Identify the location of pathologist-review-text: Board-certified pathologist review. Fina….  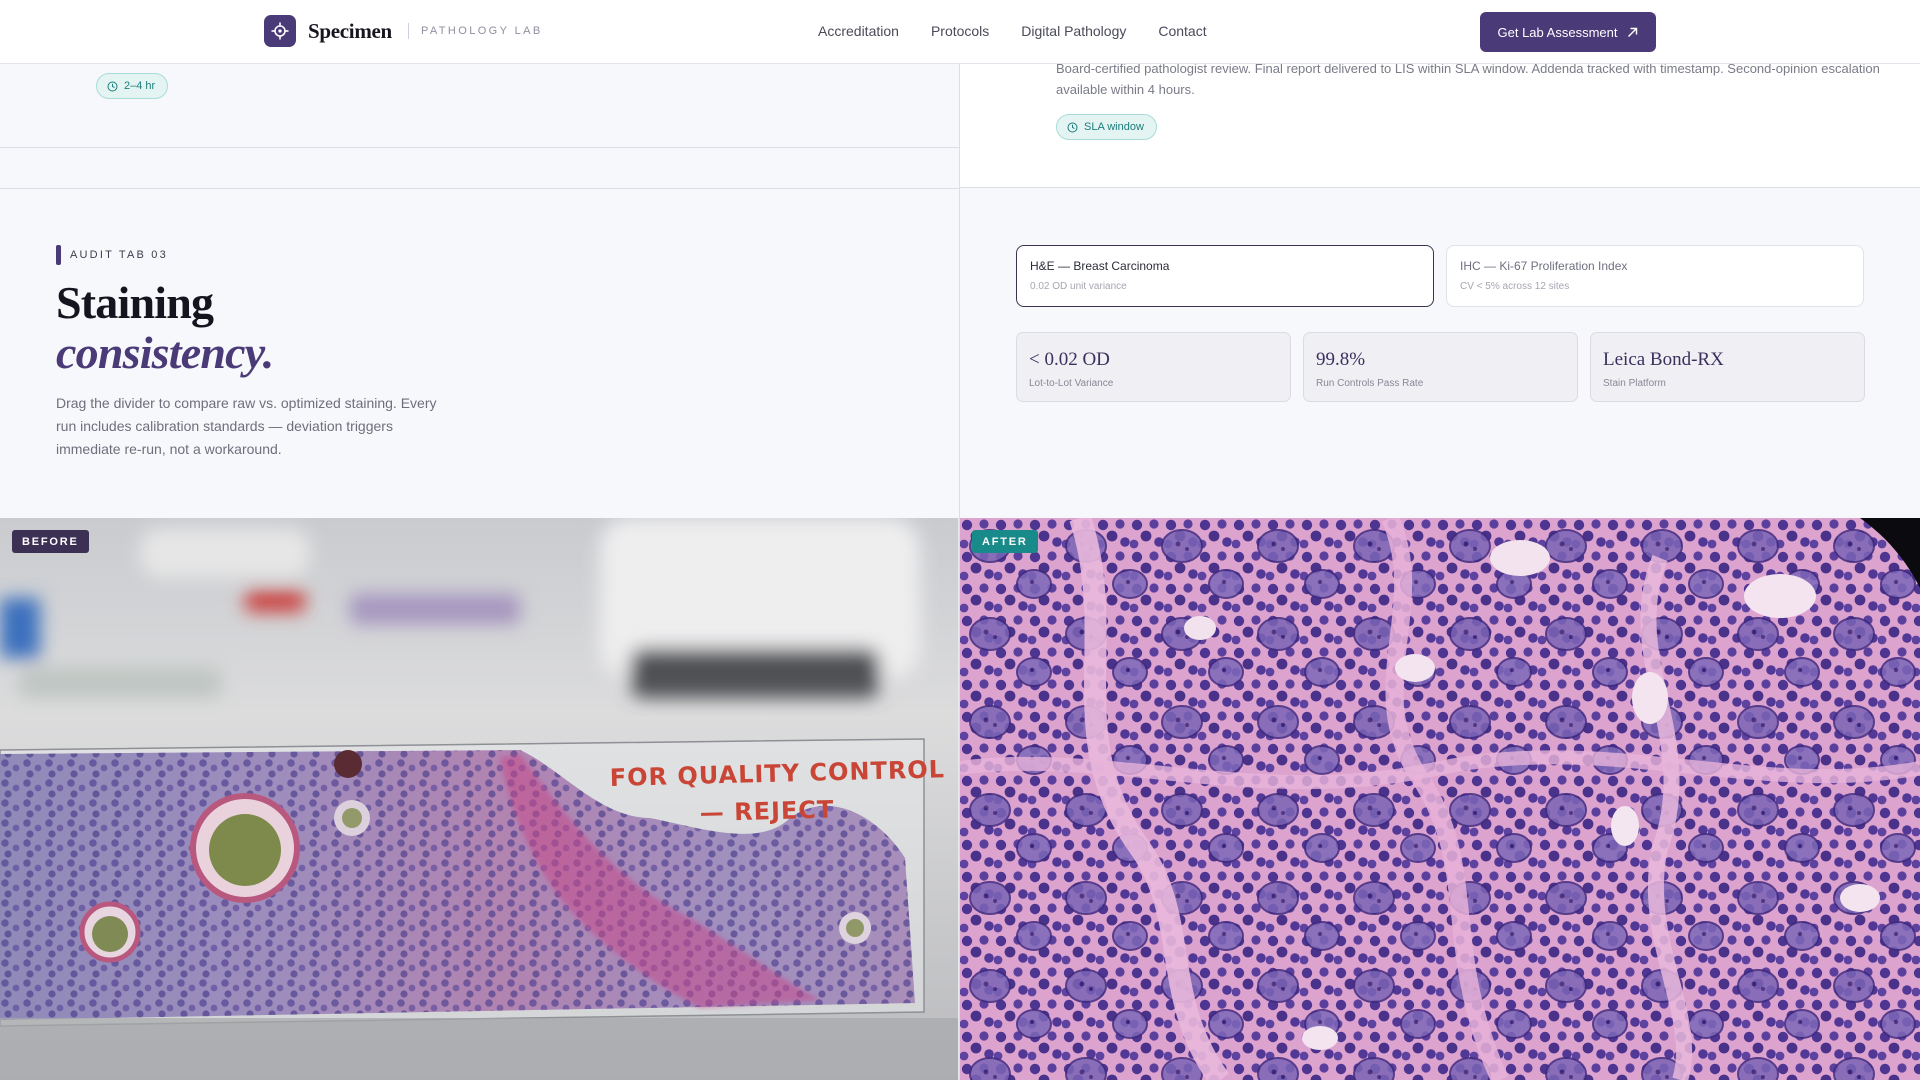
(1468, 79).